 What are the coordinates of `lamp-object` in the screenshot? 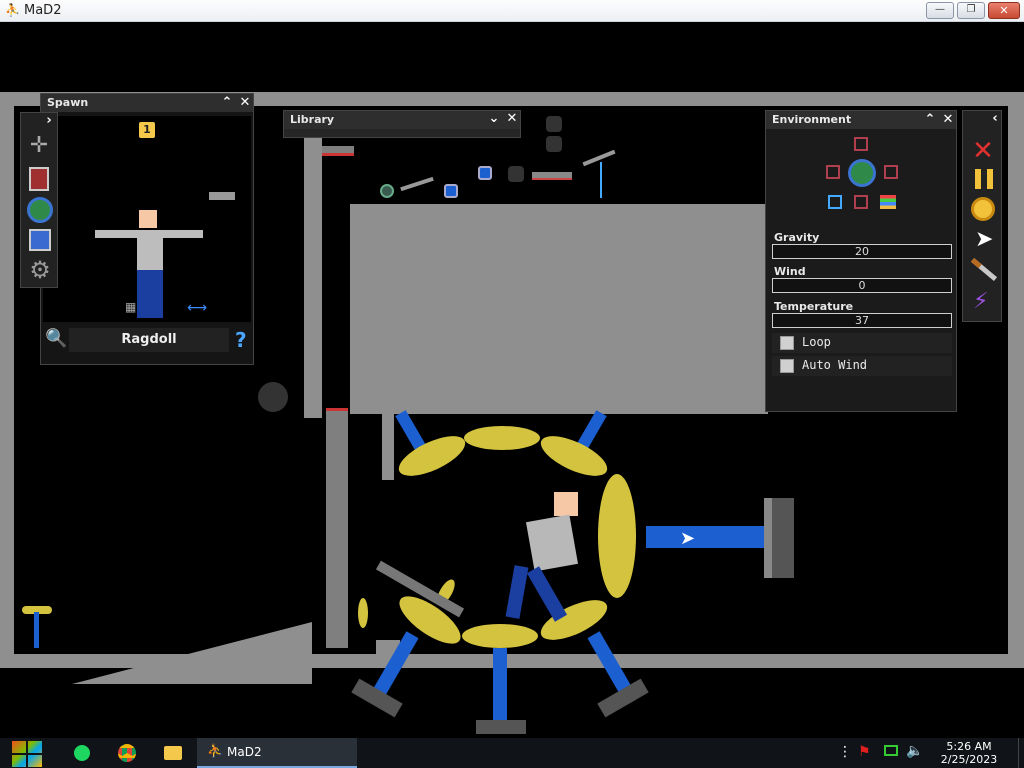 It's located at (273, 397).